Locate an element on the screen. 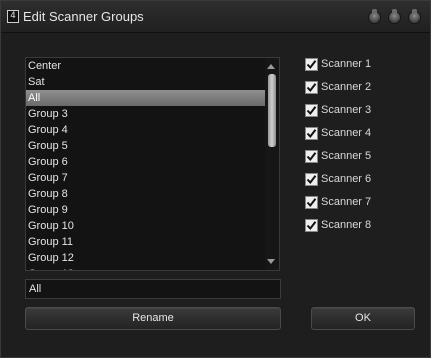  list-item: Group 11 is located at coordinates (146, 242).